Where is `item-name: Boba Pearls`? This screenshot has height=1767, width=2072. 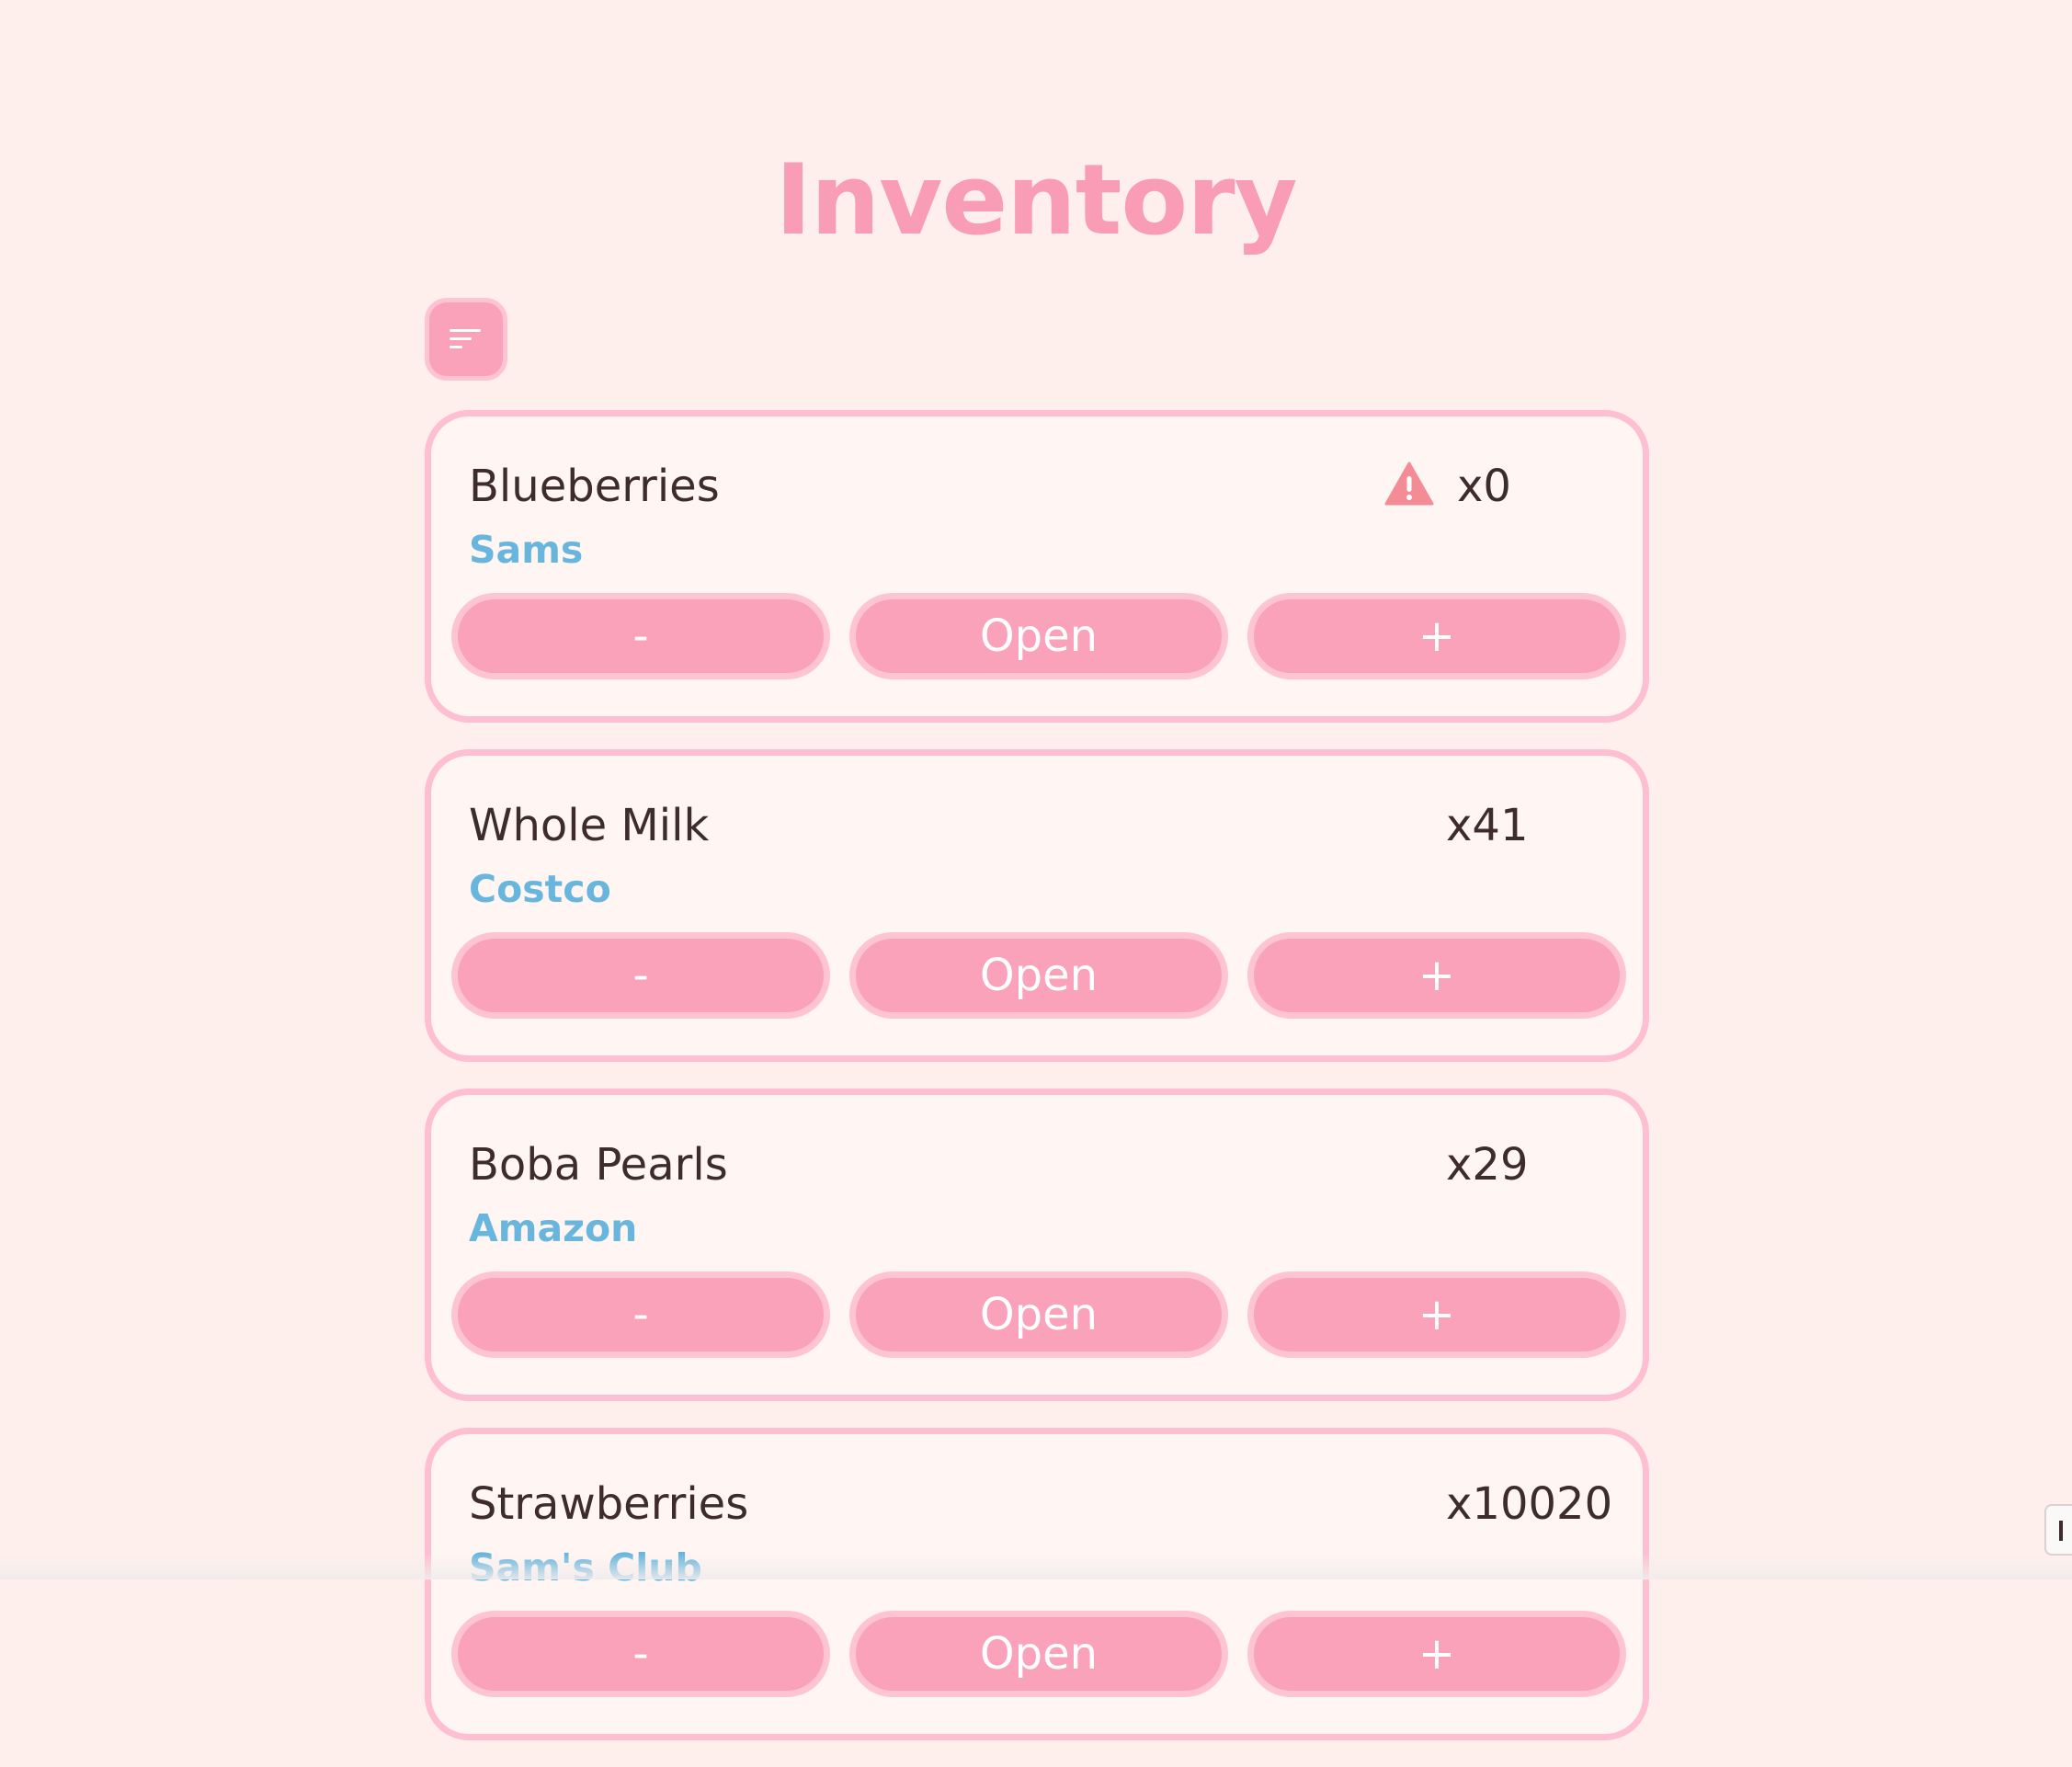
item-name: Boba Pearls is located at coordinates (599, 1165).